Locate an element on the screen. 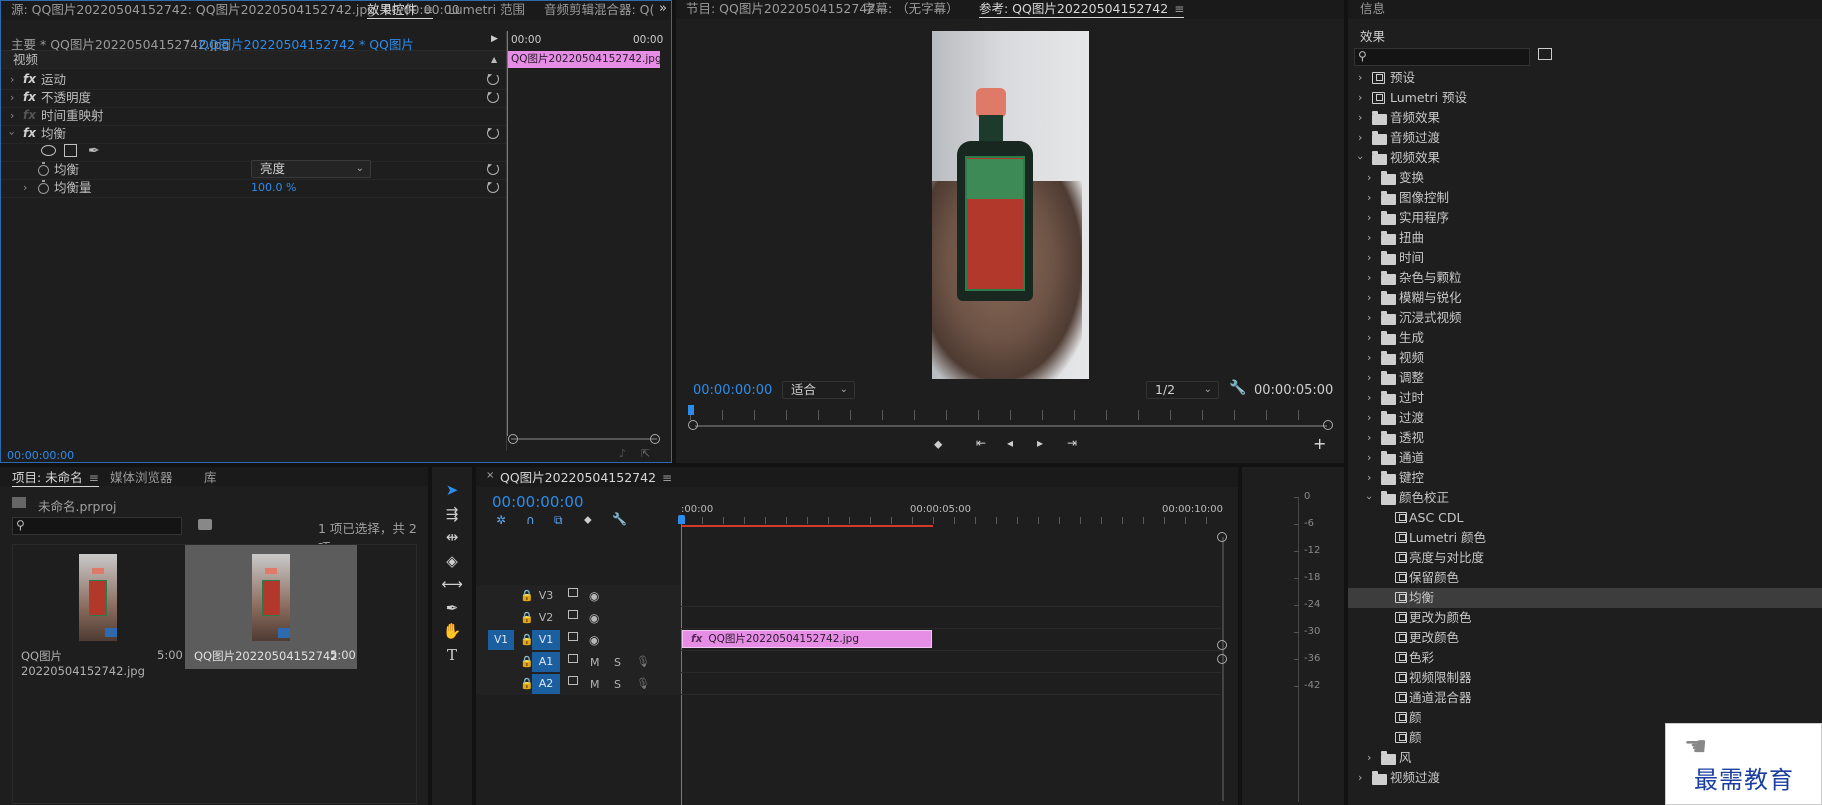  scroll-handle-mid is located at coordinates (1222, 645).